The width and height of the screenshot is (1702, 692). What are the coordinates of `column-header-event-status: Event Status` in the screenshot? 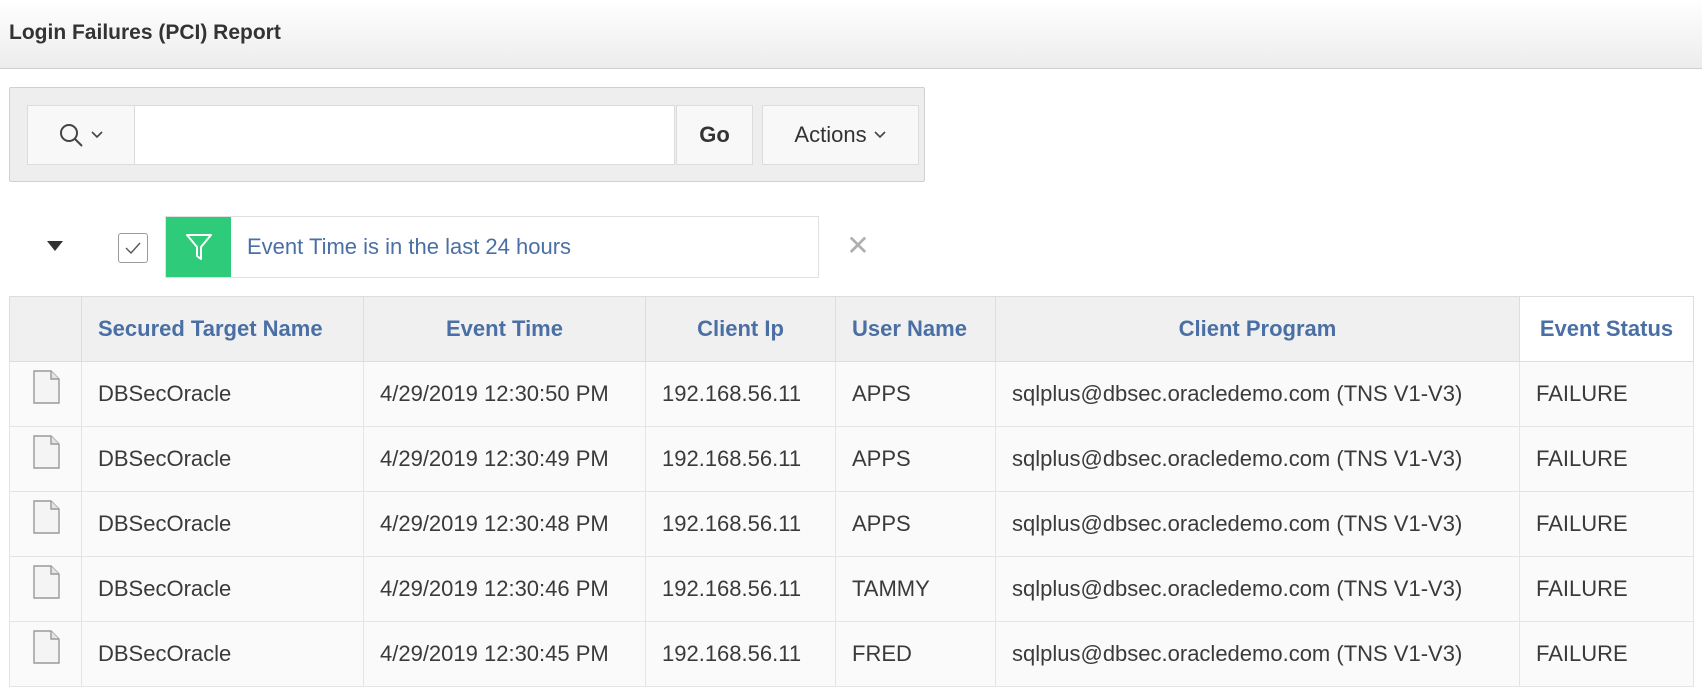 It's located at (1606, 329).